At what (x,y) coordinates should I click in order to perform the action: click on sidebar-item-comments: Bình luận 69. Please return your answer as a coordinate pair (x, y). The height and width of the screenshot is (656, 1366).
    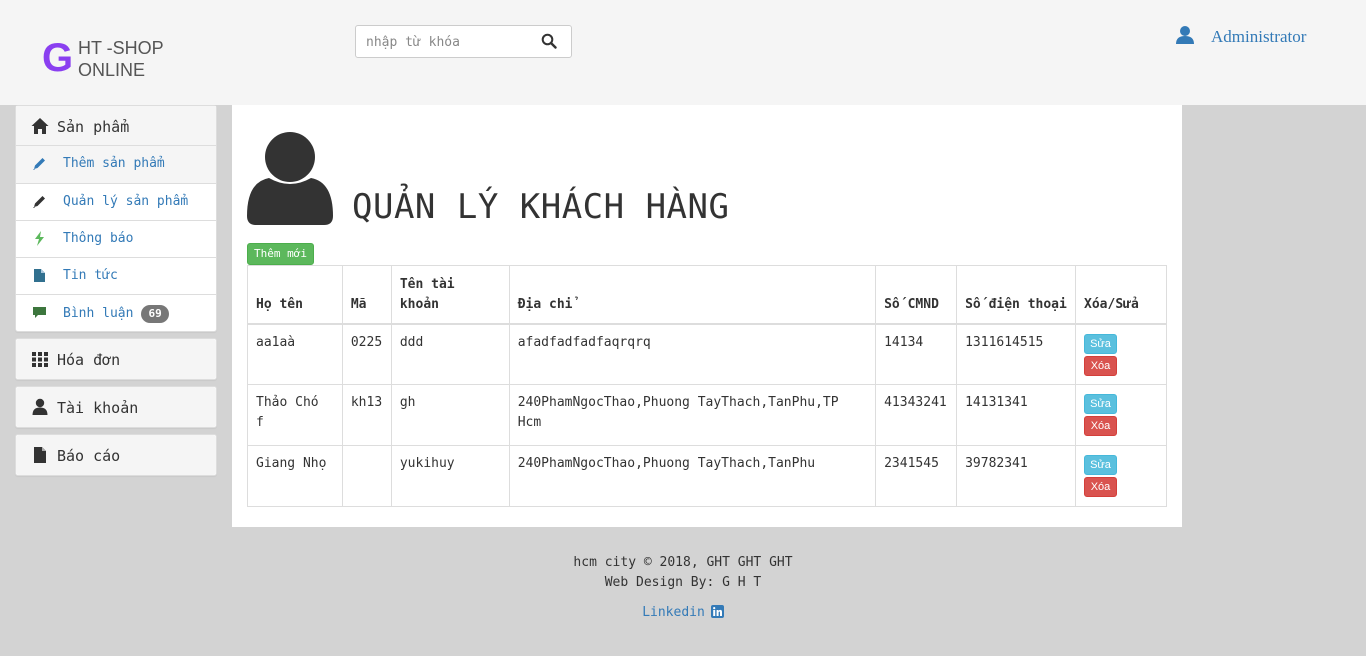
    Looking at the image, I should click on (116, 312).